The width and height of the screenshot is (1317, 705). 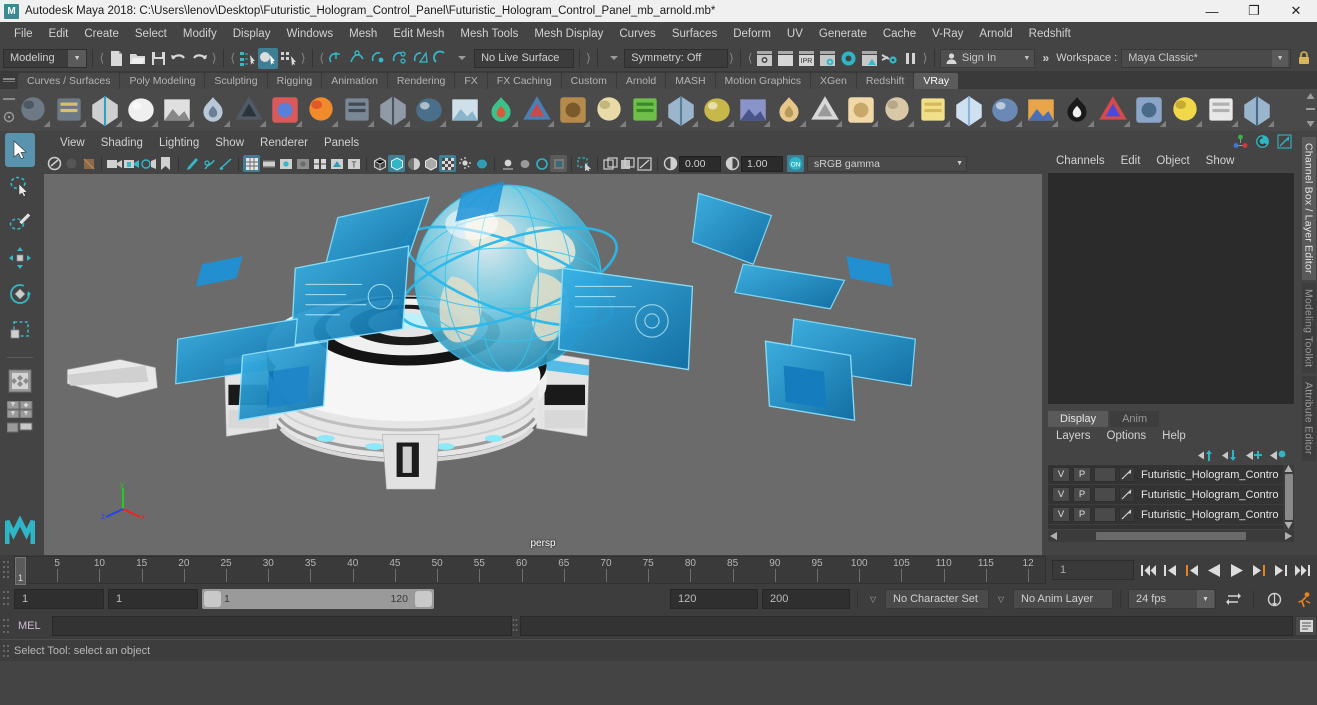 What do you see at coordinates (1171, 475) in the screenshot?
I see `display-layer-row: V P Futuristic_Hologram_Contro` at bounding box center [1171, 475].